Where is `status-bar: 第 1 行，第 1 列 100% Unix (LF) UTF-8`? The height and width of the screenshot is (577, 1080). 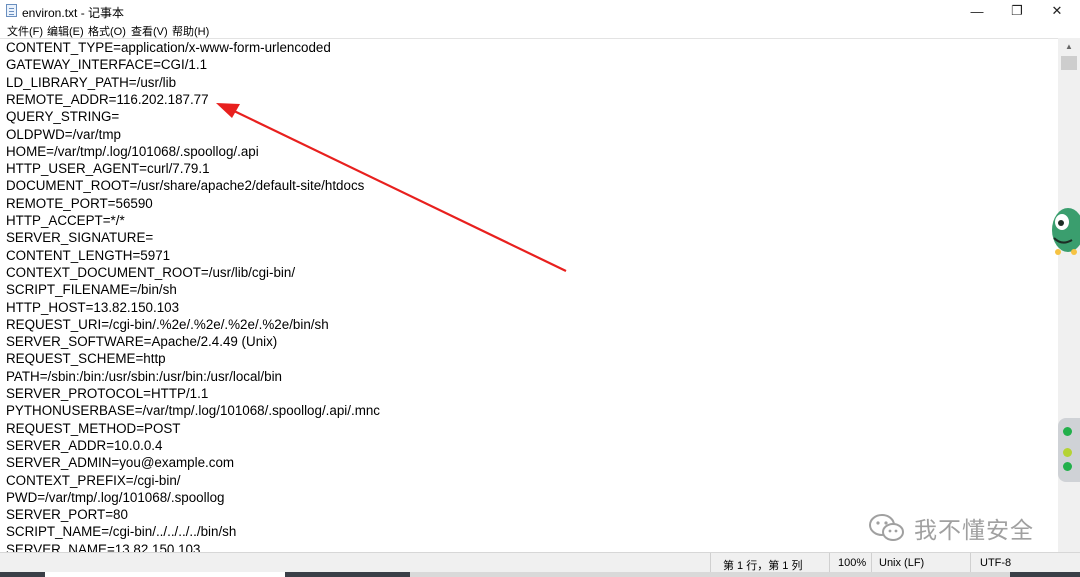
status-bar: 第 1 行，第 1 列 100% Unix (LF) UTF-8 is located at coordinates (540, 562).